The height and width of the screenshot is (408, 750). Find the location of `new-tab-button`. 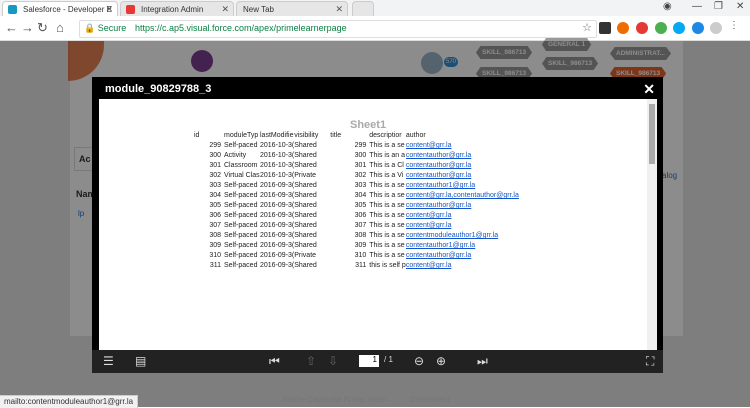

new-tab-button is located at coordinates (363, 8).